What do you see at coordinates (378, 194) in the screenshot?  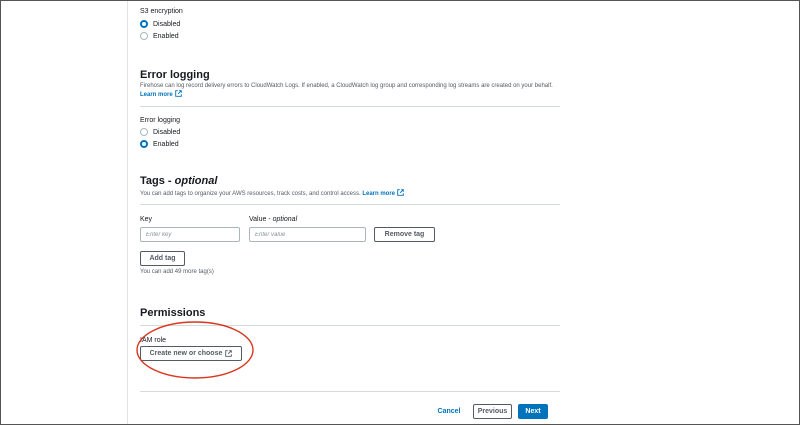 I see `tags-learn-more-link: Learn more` at bounding box center [378, 194].